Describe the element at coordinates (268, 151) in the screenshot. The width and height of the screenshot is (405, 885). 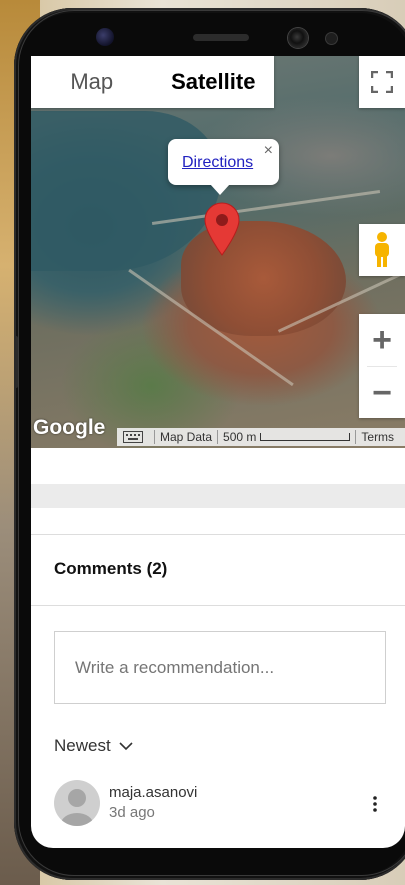
I see `close-icon: ×` at that location.